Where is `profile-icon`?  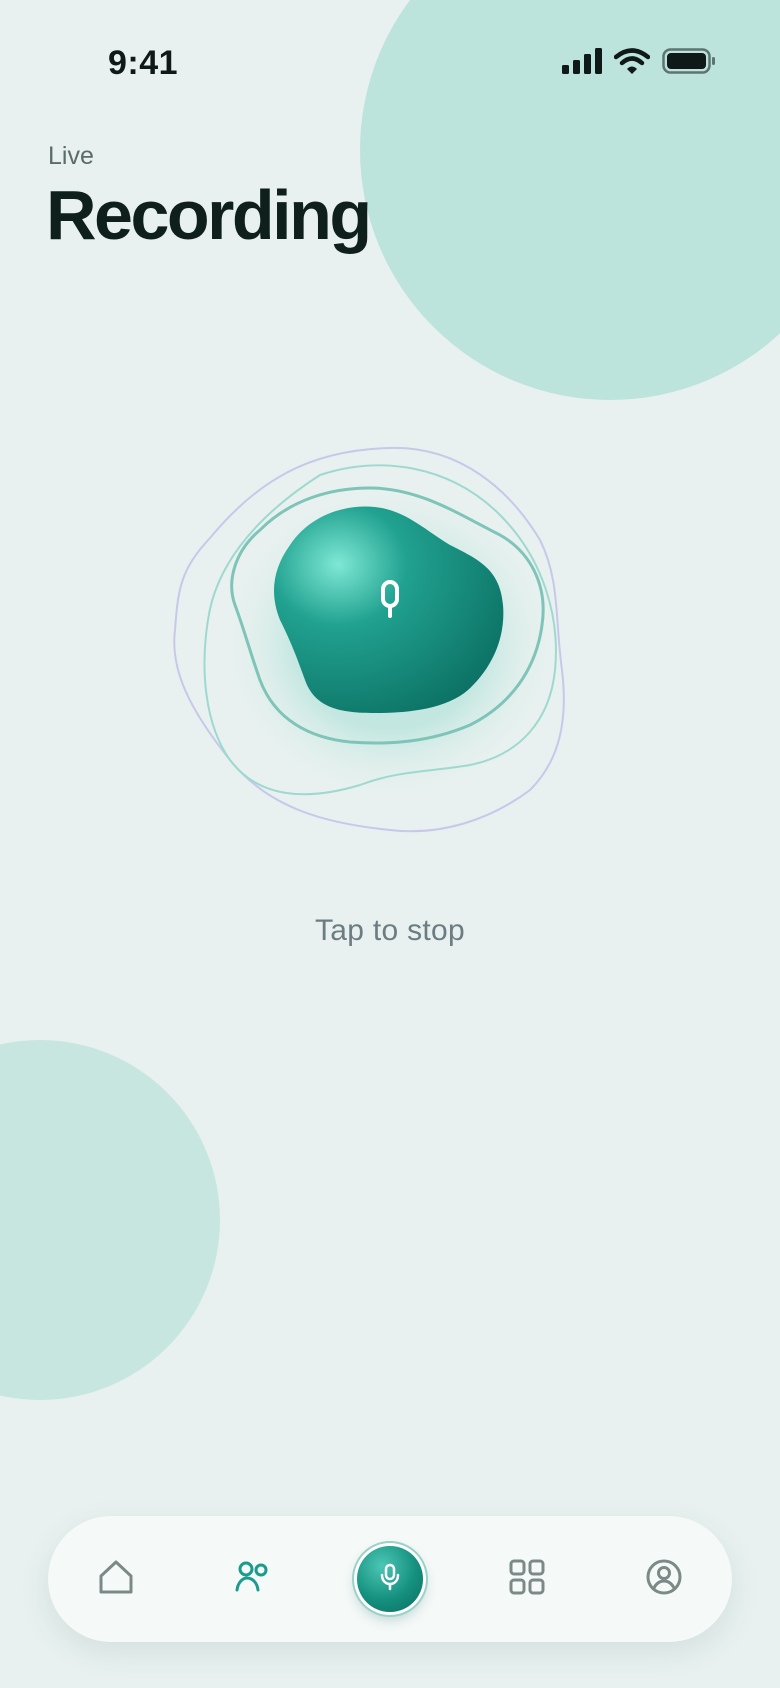 profile-icon is located at coordinates (664, 1579).